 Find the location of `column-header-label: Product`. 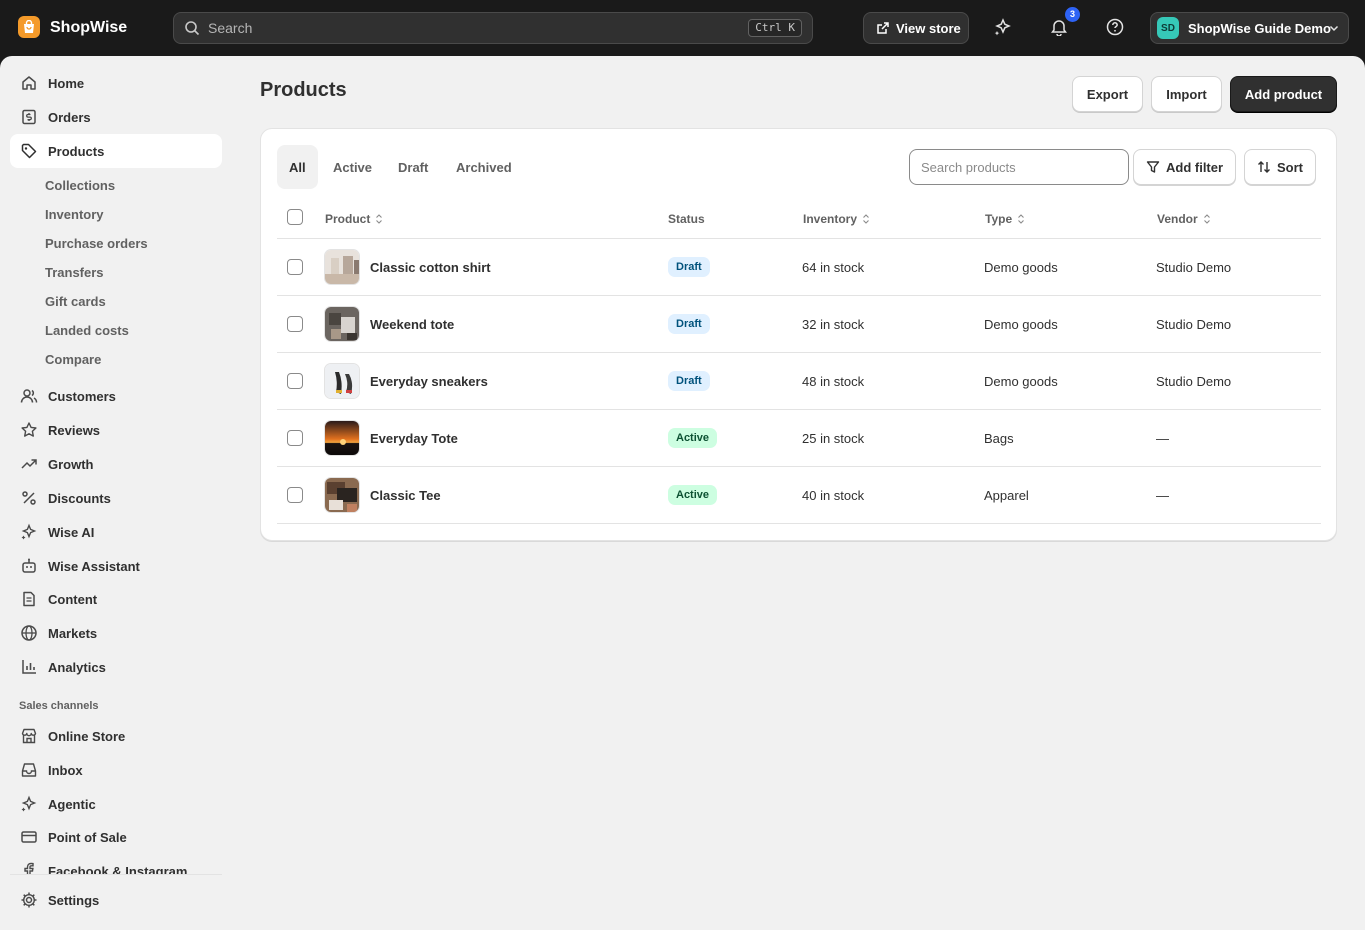

column-header-label: Product is located at coordinates (348, 219).